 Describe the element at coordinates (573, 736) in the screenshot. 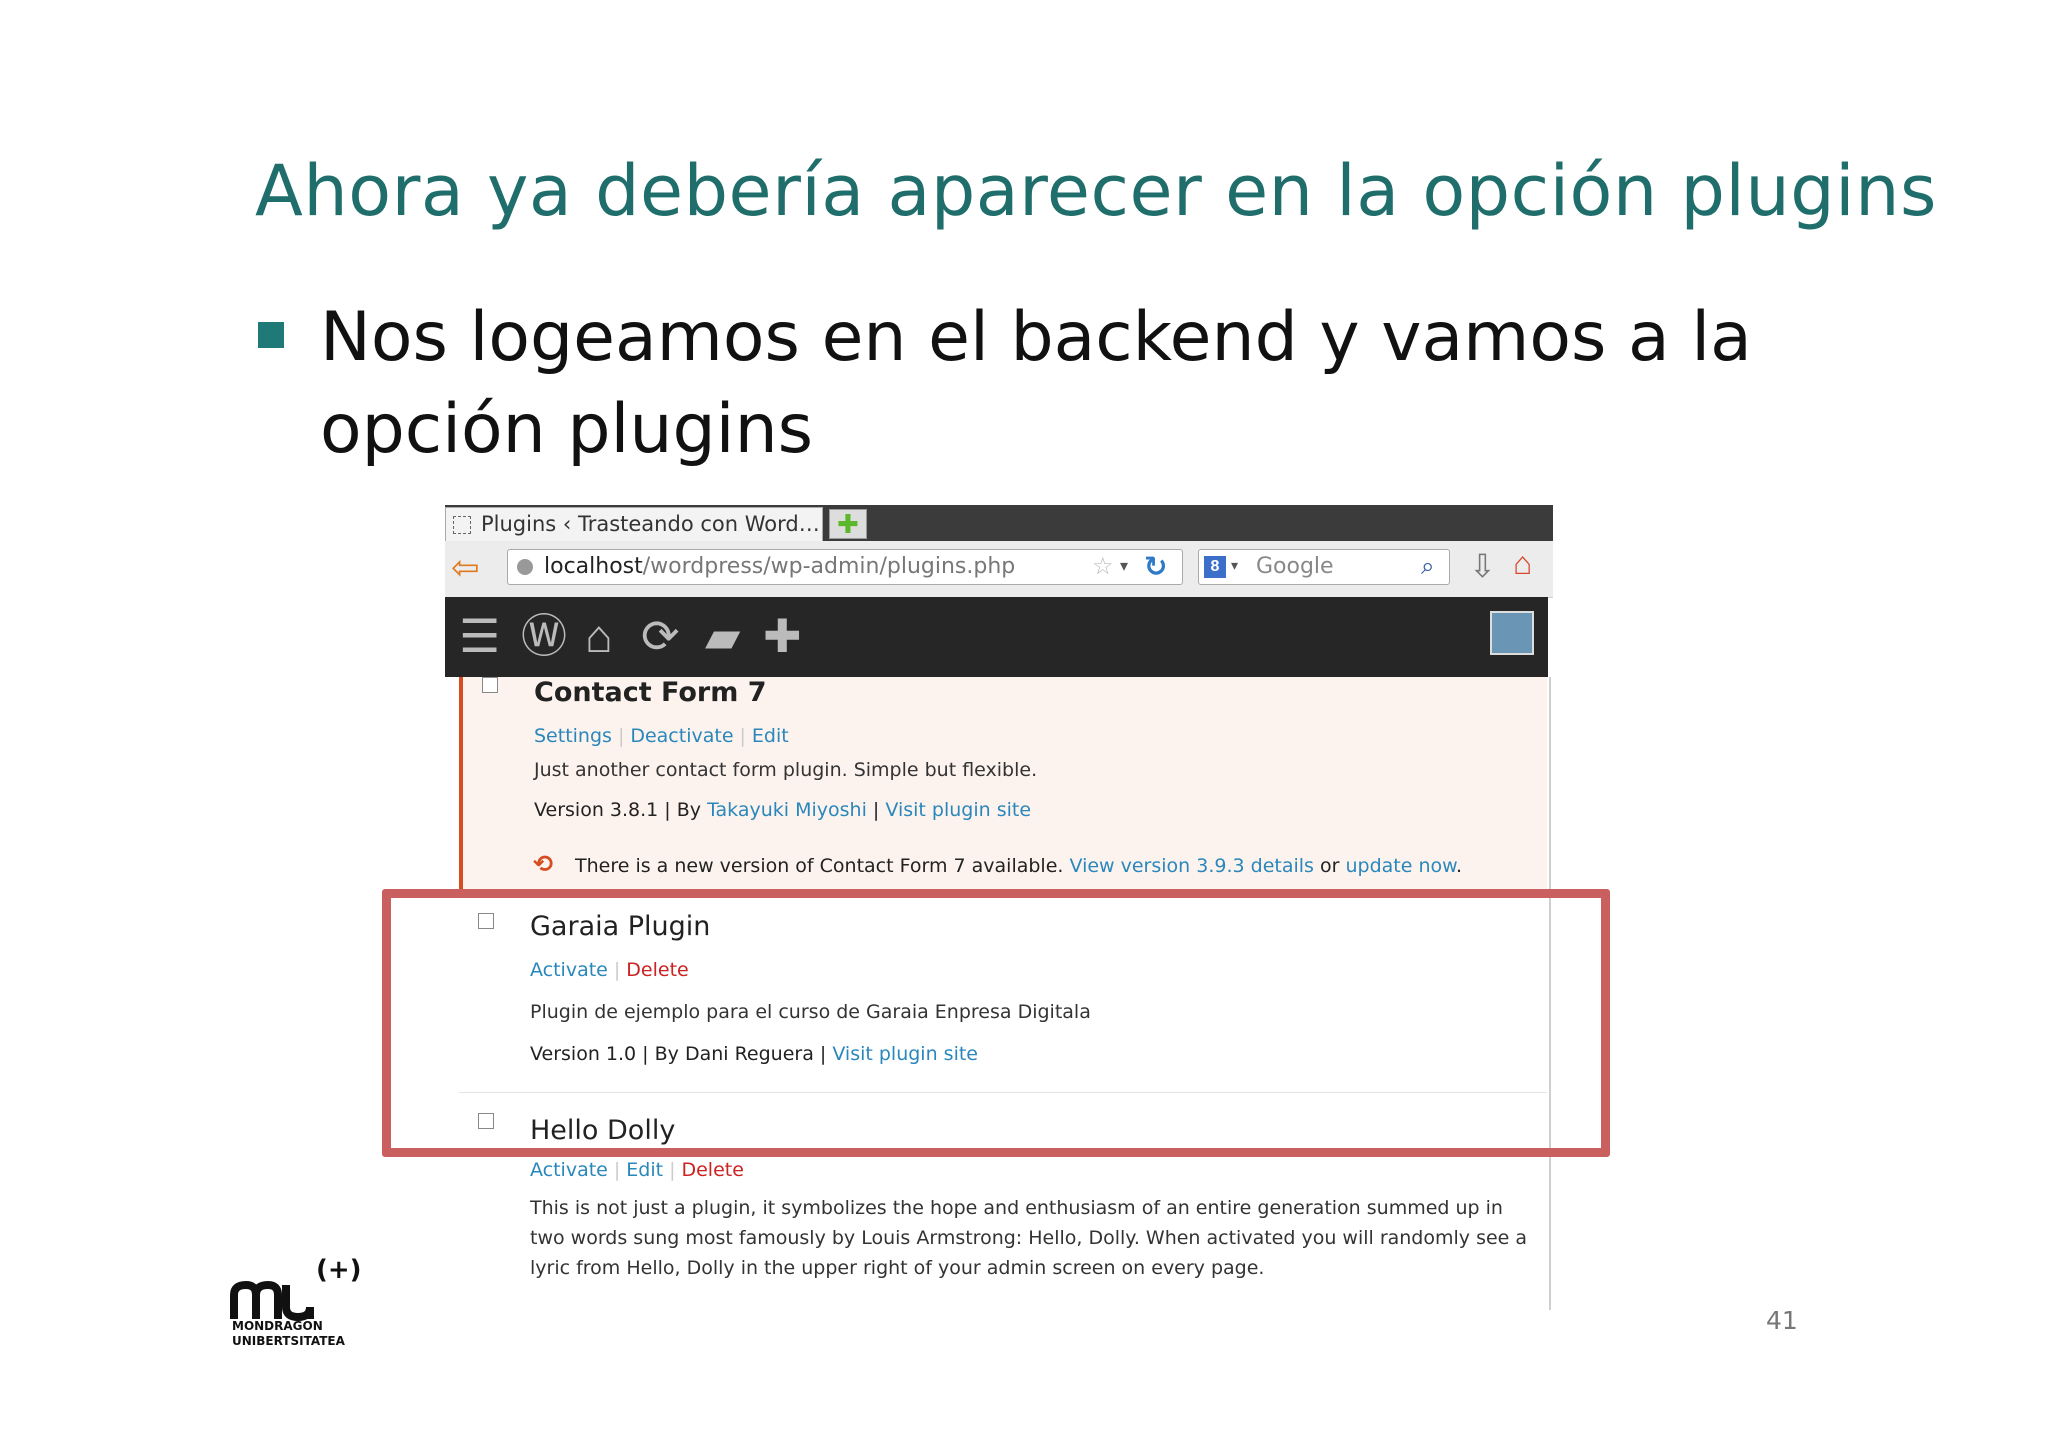

I see `settings-link: Settings` at that location.